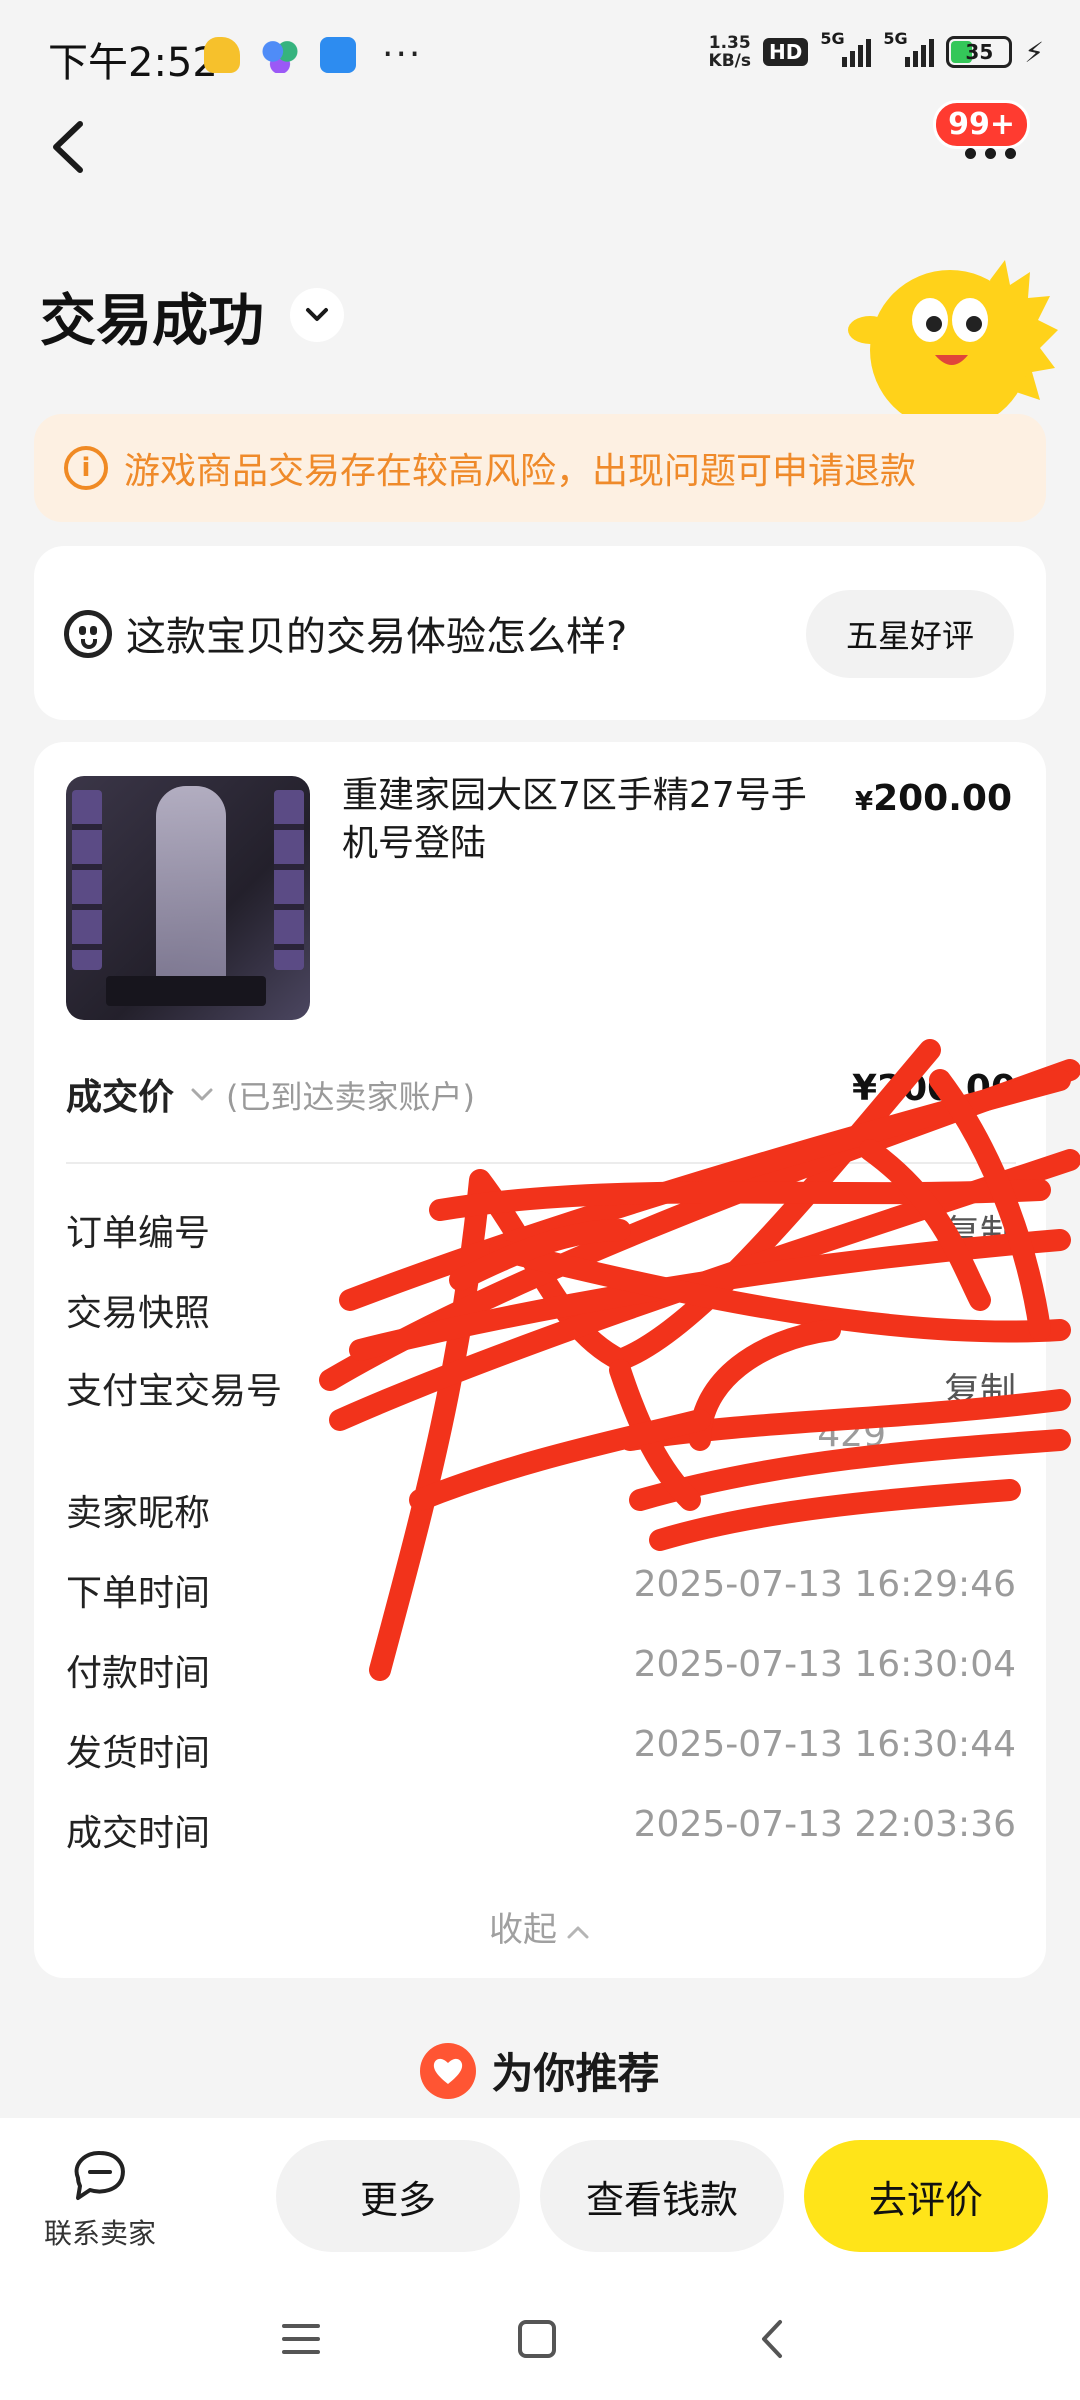 The width and height of the screenshot is (1080, 2400). What do you see at coordinates (541, 1309) in the screenshot?
I see `detail-row-snapshot: 交易快照` at bounding box center [541, 1309].